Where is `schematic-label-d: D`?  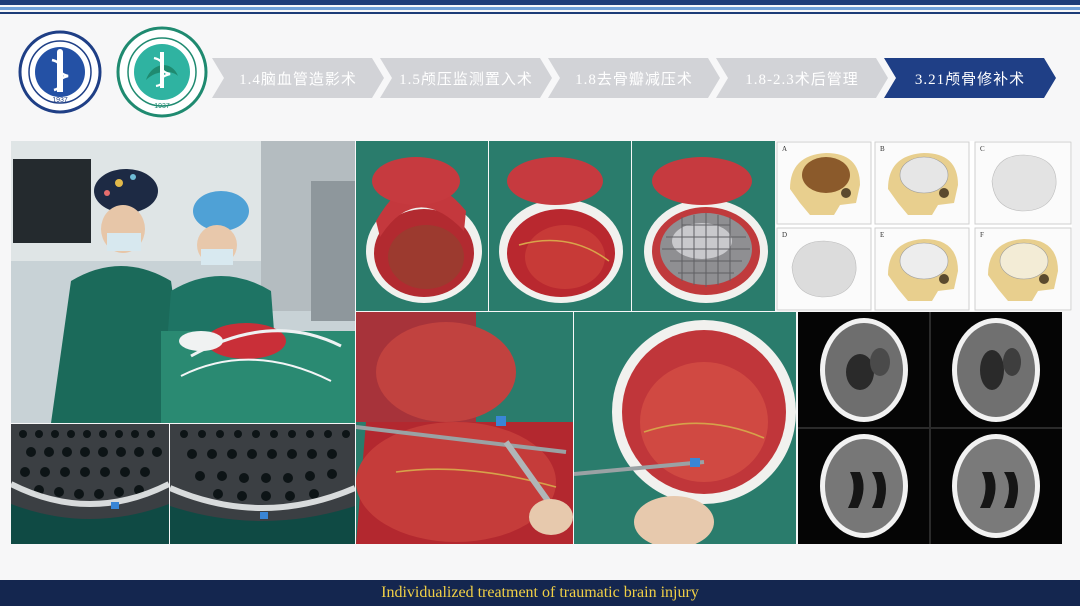 schematic-label-d: D is located at coordinates (784, 235).